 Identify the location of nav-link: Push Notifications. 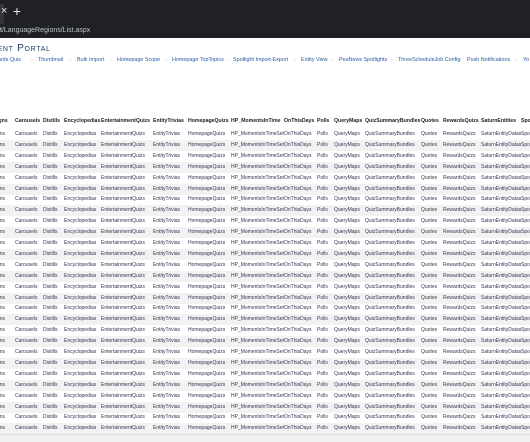
(488, 60).